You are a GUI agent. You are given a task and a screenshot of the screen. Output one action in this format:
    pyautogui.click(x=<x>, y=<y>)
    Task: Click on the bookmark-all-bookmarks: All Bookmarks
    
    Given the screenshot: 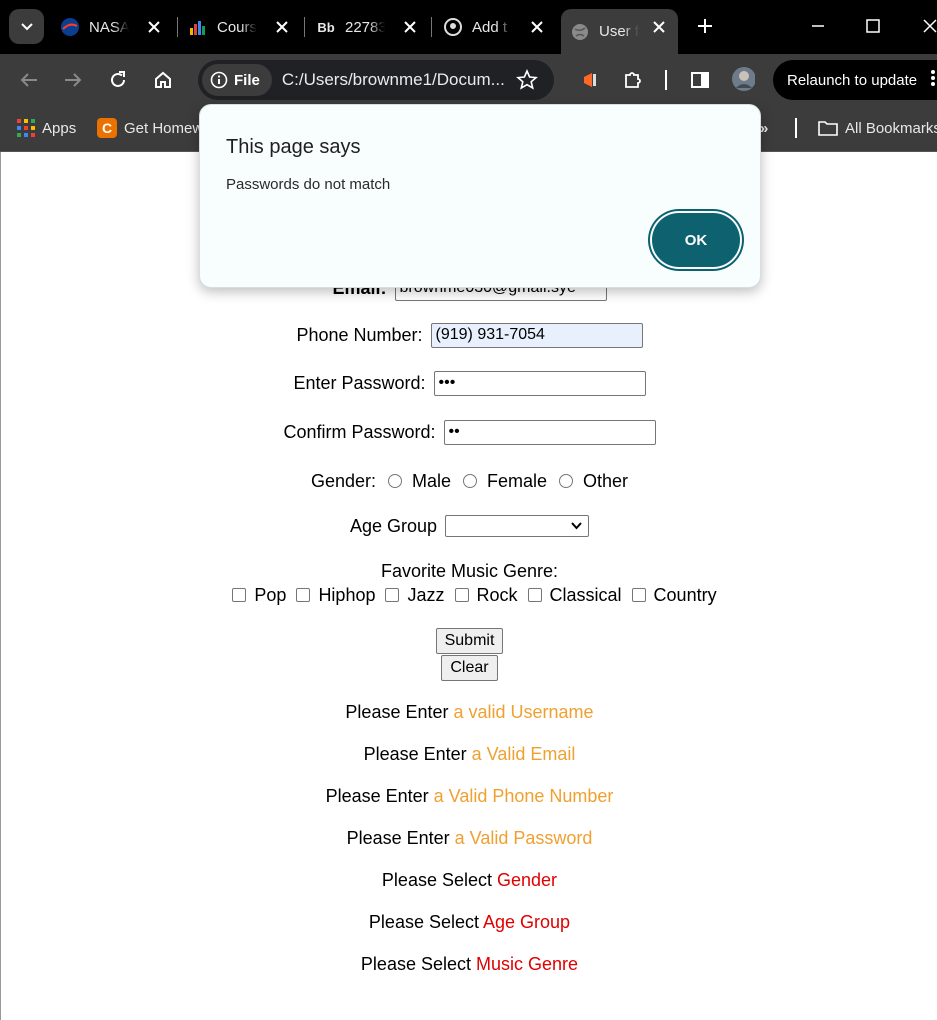 What is the action you would take?
    pyautogui.click(x=877, y=128)
    